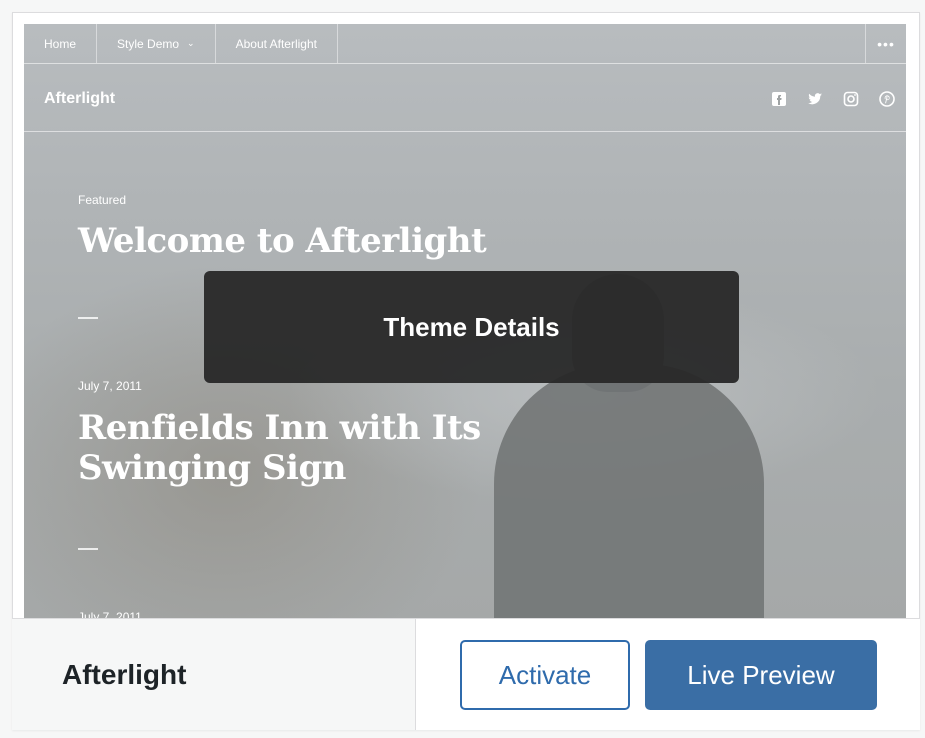 This screenshot has width=925, height=738. What do you see at coordinates (79, 99) in the screenshot?
I see `site-title: Afterlight` at bounding box center [79, 99].